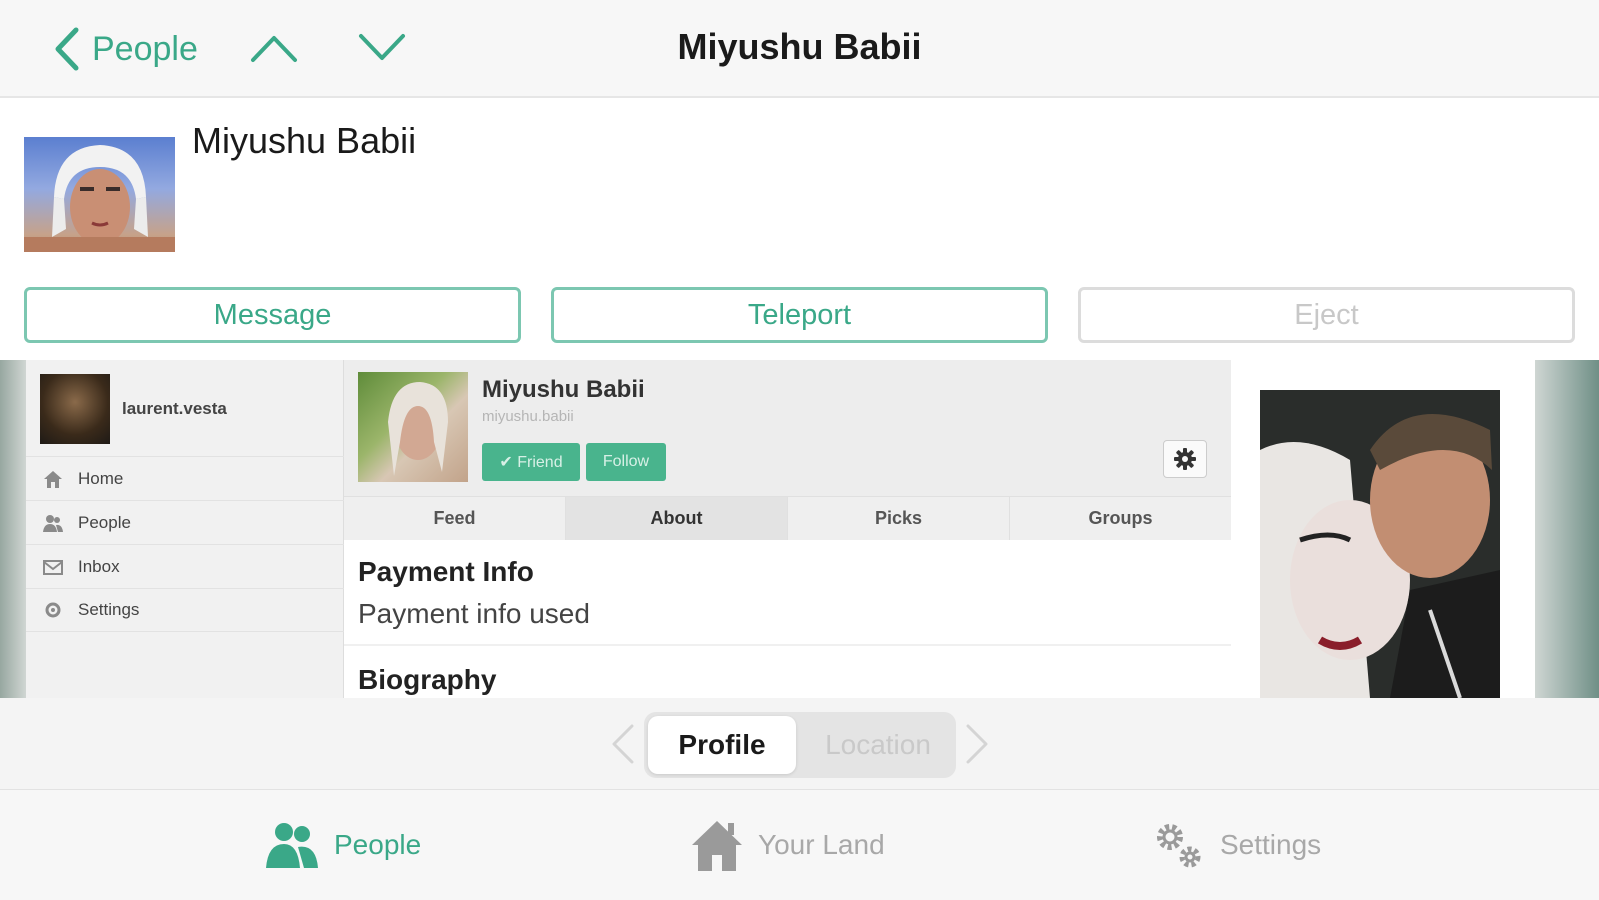 The image size is (1599, 900). I want to click on panel-edge-right, so click(1567, 529).